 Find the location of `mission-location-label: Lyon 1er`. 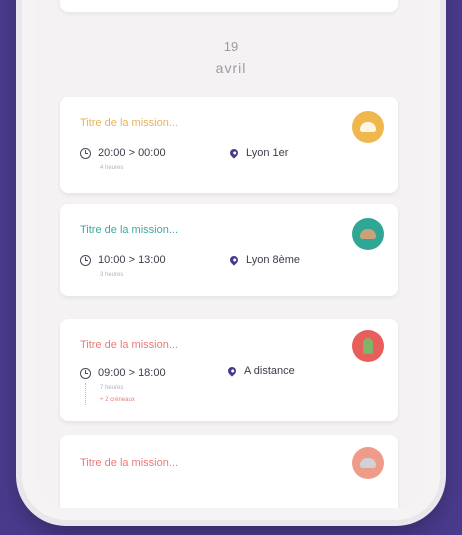

mission-location-label: Lyon 1er is located at coordinates (267, 153).